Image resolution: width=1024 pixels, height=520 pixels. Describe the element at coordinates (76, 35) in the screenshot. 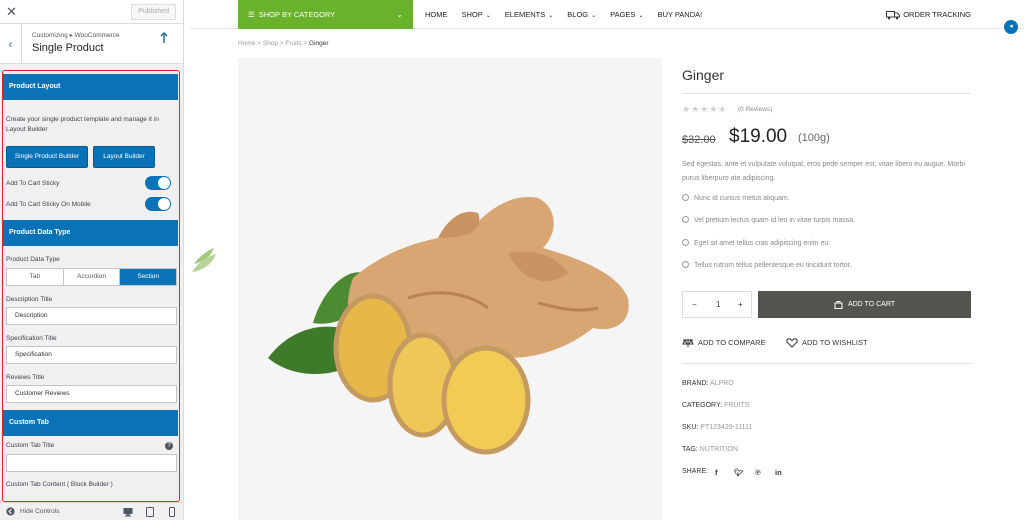

I see `breadcrumb: Customizing ▸ WooCommerce` at that location.